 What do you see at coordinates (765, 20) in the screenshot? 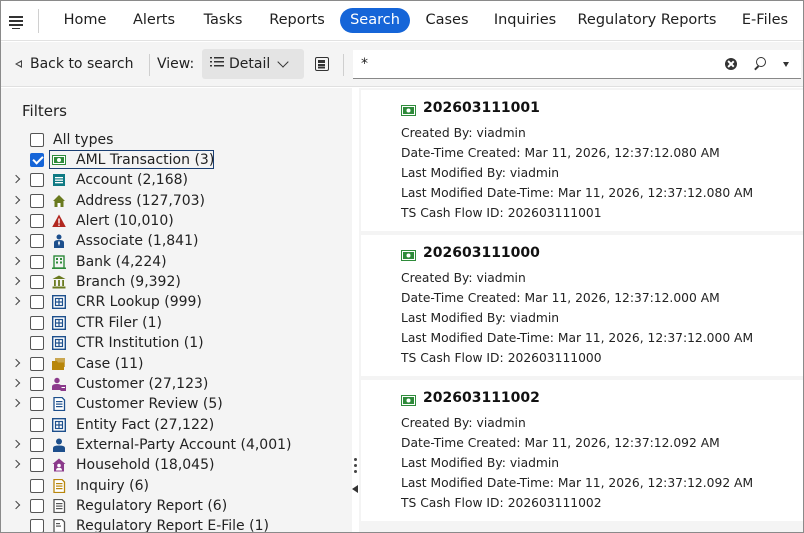
I see `nav-tab-e-files: E-Files` at bounding box center [765, 20].